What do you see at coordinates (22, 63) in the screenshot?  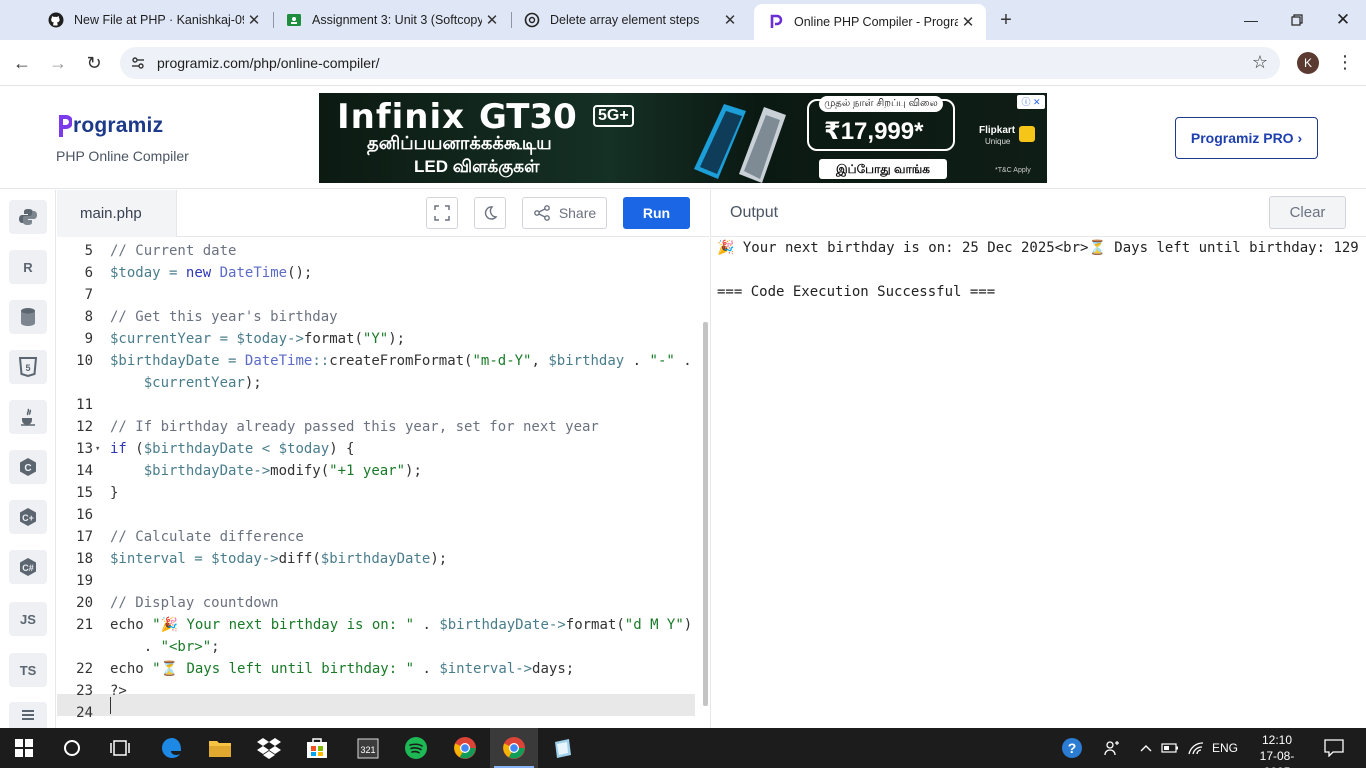 I see `back-arrow-icon: ←` at bounding box center [22, 63].